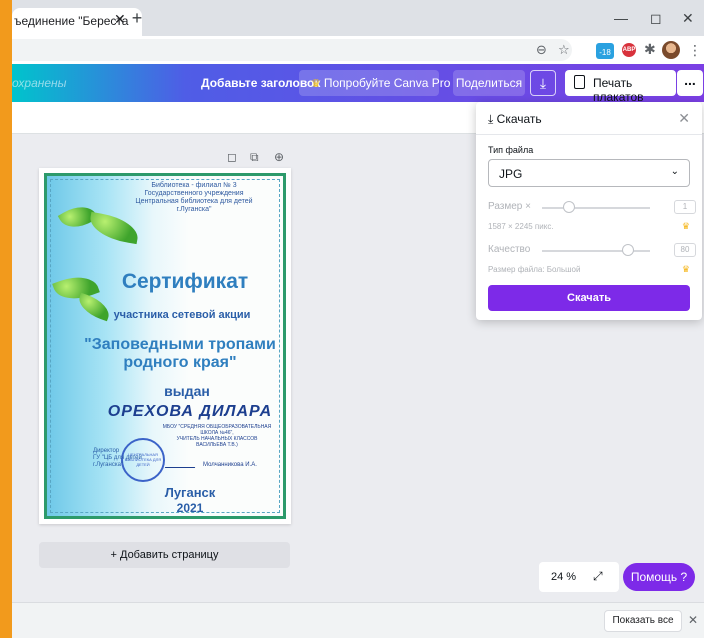  What do you see at coordinates (182, 462) in the screenshot?
I see `signature` at bounding box center [182, 462].